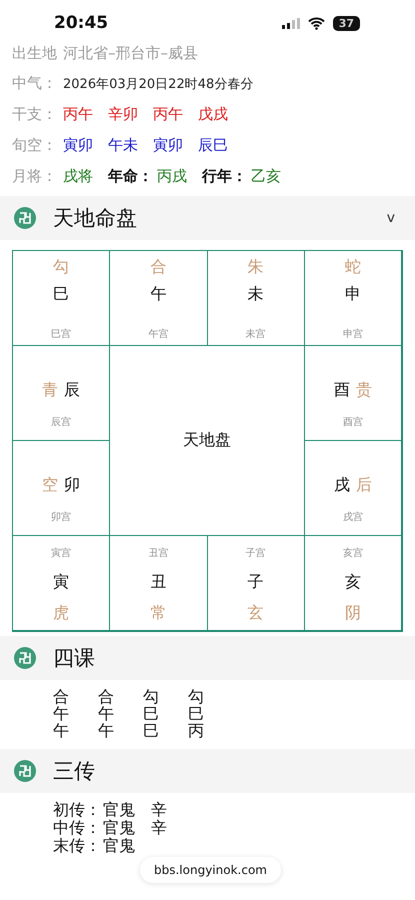 The width and height of the screenshot is (415, 900). Describe the element at coordinates (342, 485) in the screenshot. I see `branch-label: 戌` at that location.